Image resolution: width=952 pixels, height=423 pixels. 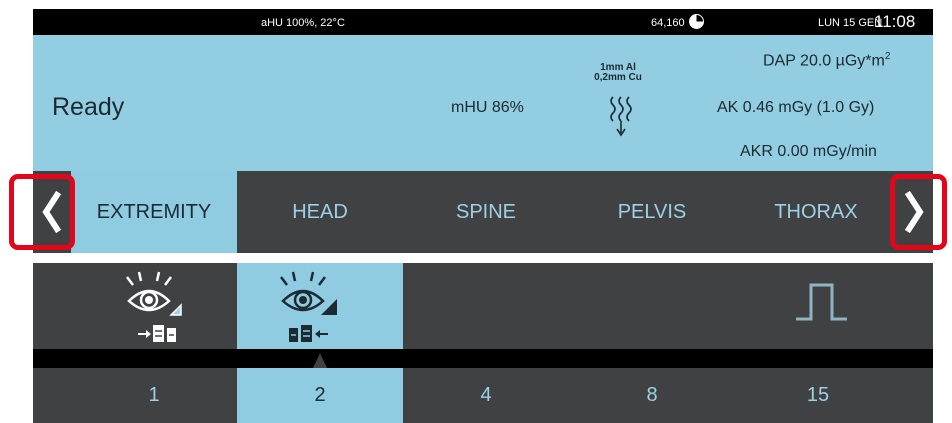 What do you see at coordinates (483, 22) in the screenshot?
I see `status-bar: aHU 100%, 22°C 64,160 LUN 15 GEN 11:08` at bounding box center [483, 22].